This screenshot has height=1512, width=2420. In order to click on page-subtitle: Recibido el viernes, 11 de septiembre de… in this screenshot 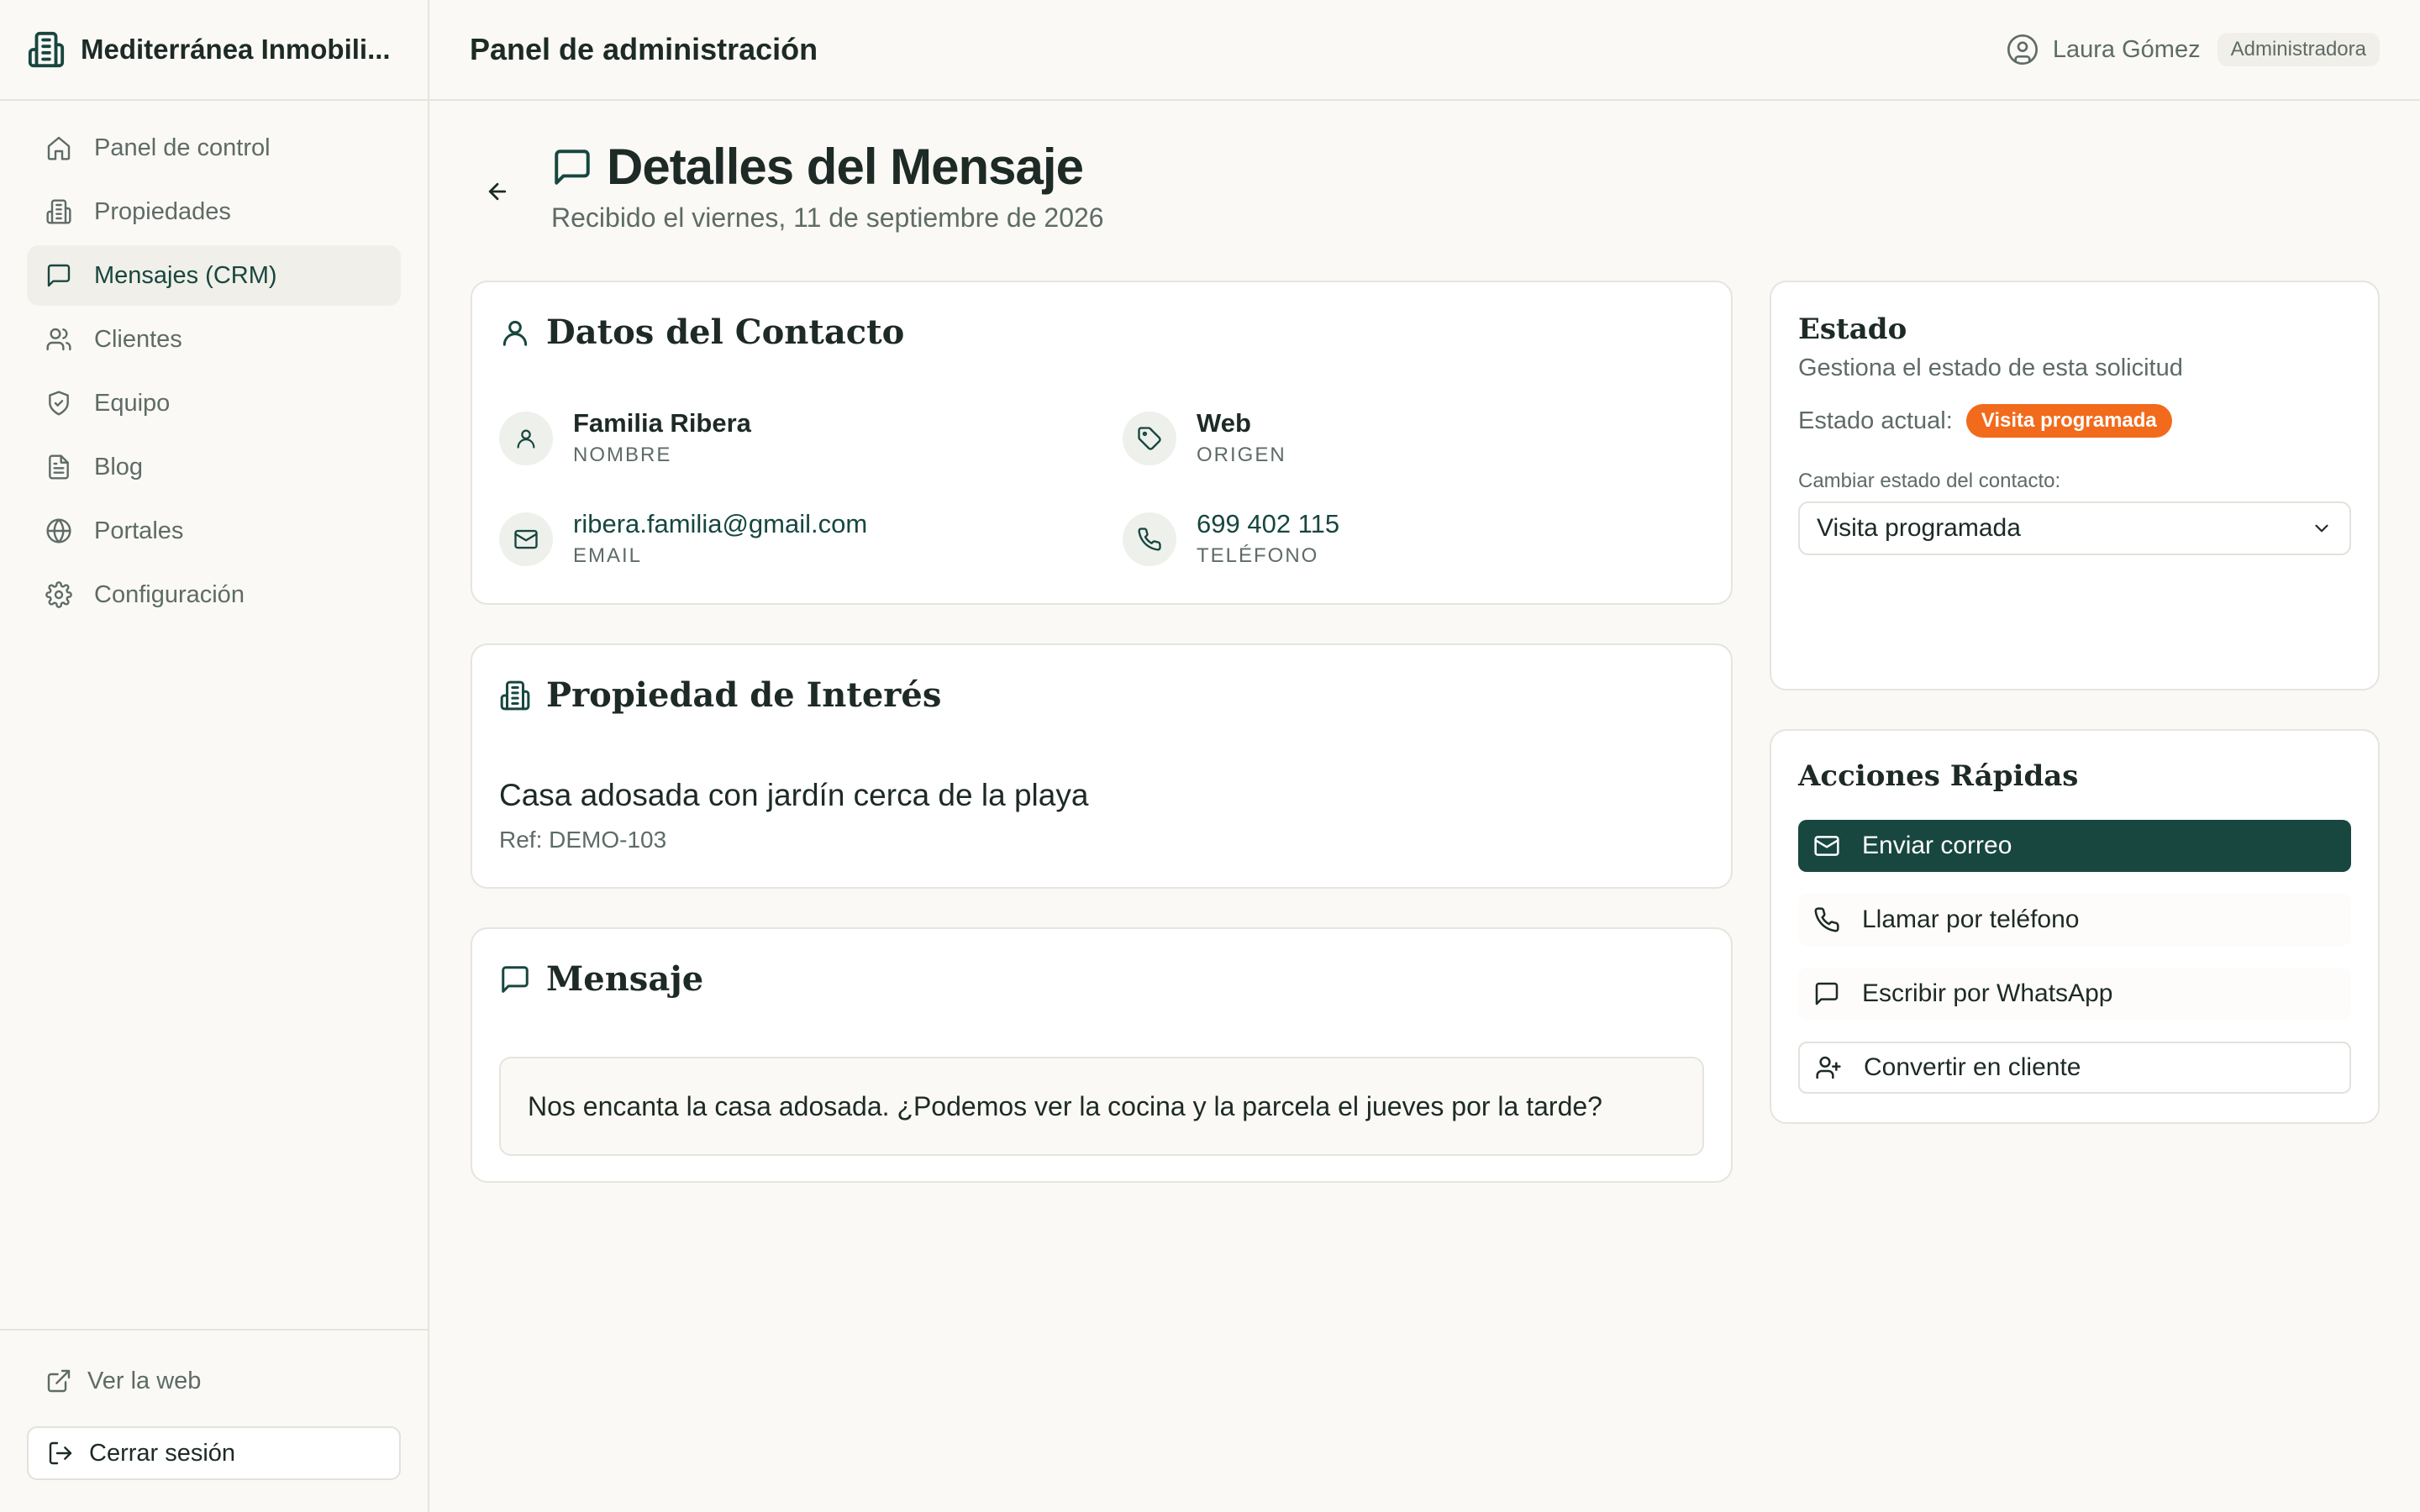, I will do `click(827, 217)`.